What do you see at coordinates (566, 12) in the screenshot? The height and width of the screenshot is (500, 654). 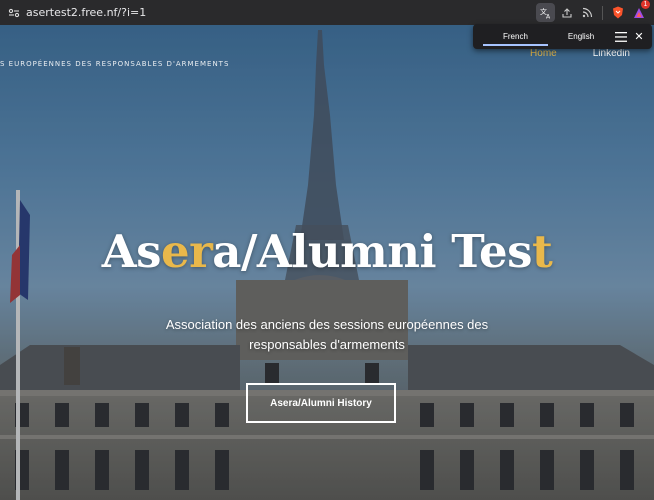 I see `share-icon` at bounding box center [566, 12].